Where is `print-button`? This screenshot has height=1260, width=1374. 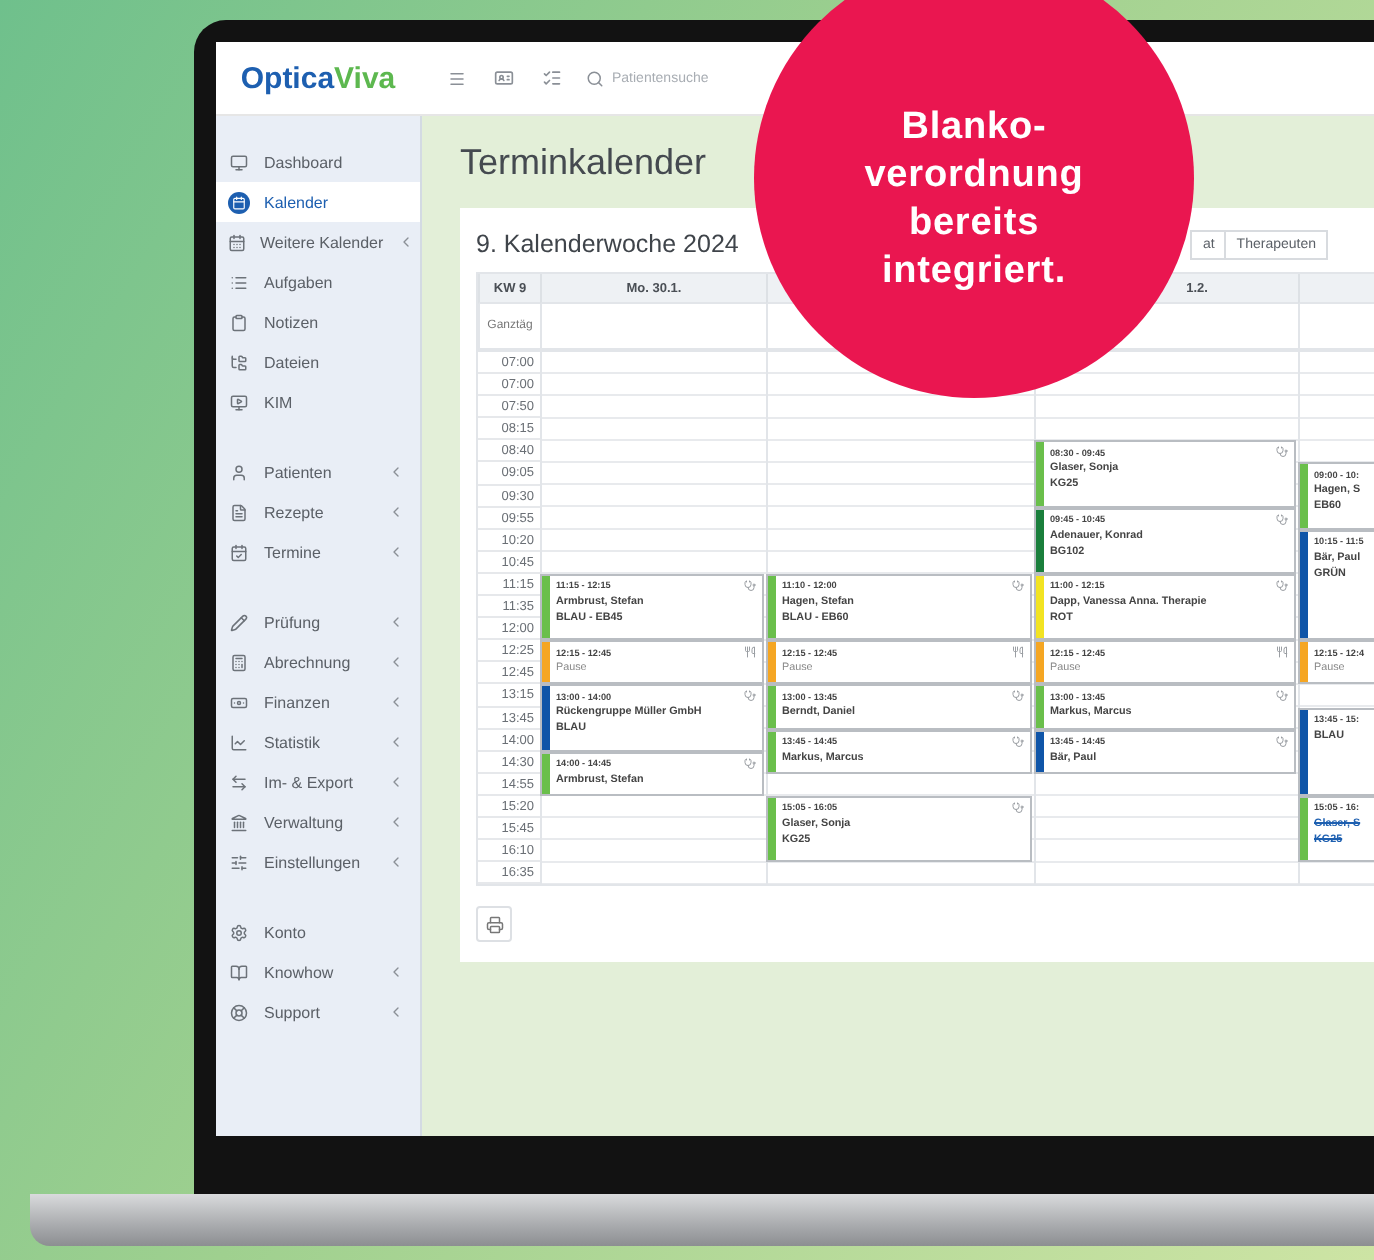 print-button is located at coordinates (494, 924).